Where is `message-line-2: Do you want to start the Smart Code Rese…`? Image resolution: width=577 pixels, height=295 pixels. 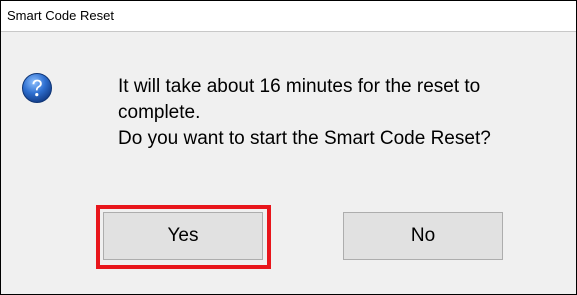 message-line-2: Do you want to start the Smart Code Rese… is located at coordinates (304, 138).